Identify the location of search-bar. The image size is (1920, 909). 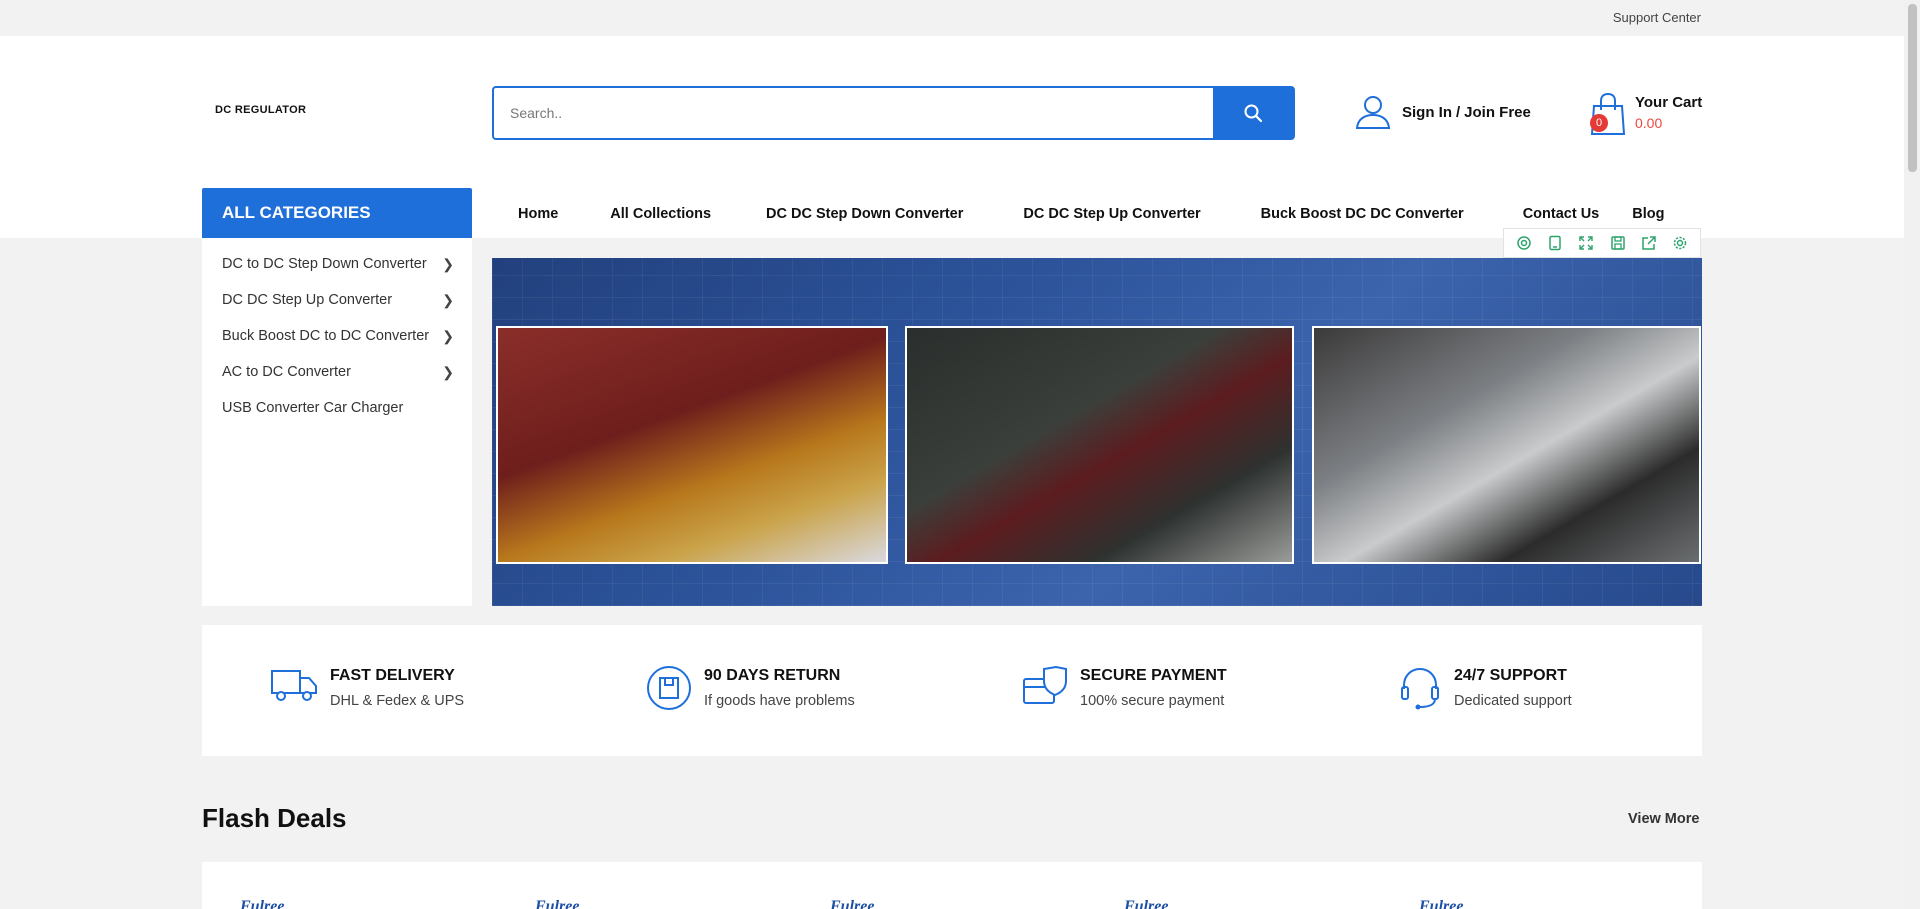
(893, 113).